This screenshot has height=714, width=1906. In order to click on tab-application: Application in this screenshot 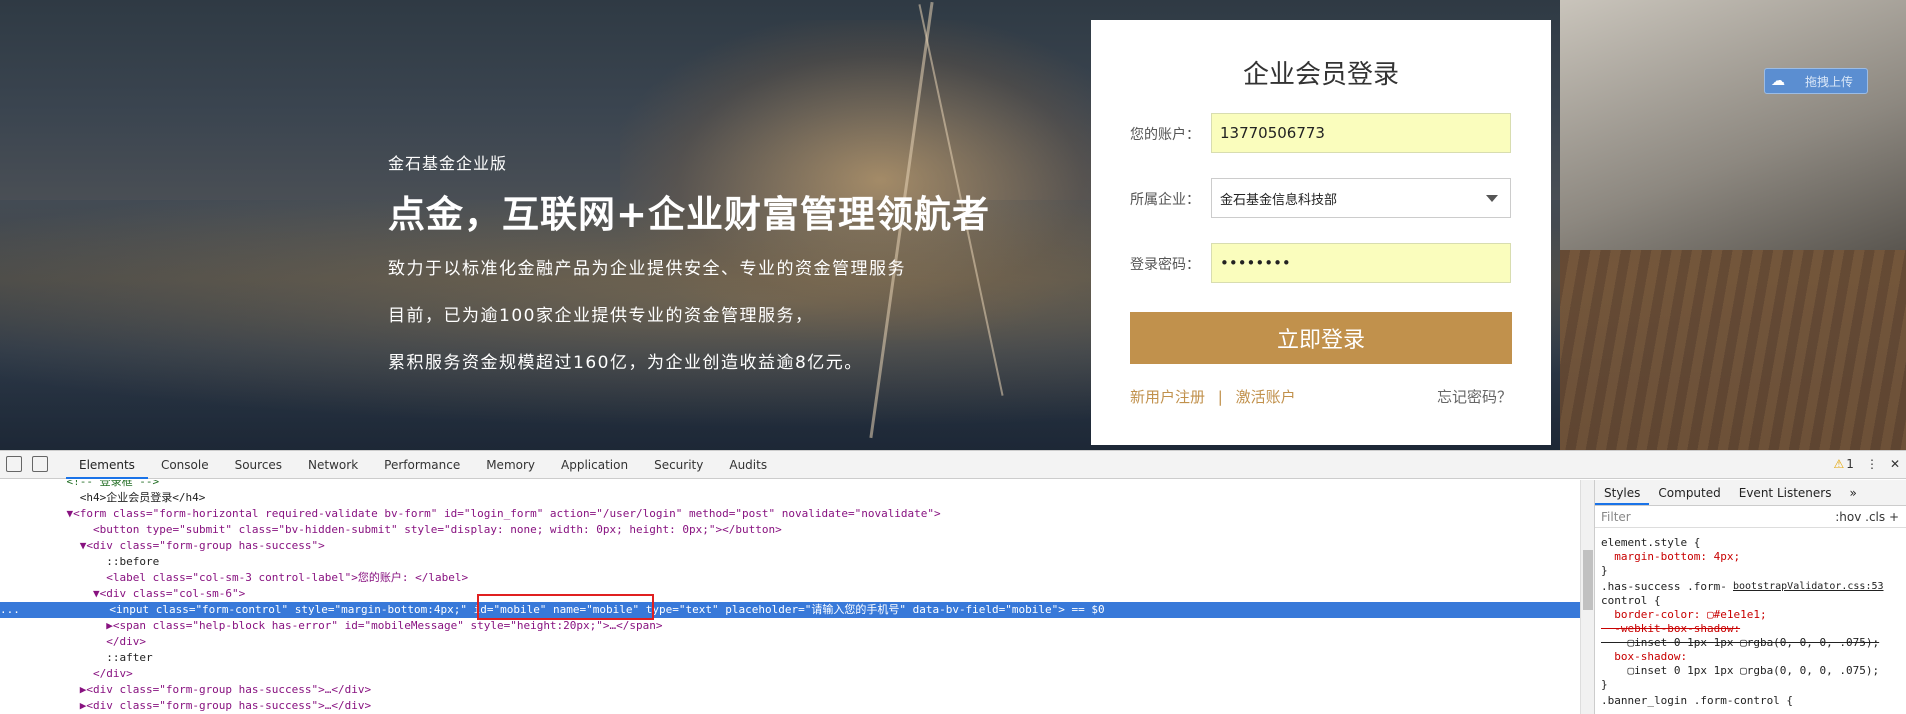, I will do `click(594, 465)`.